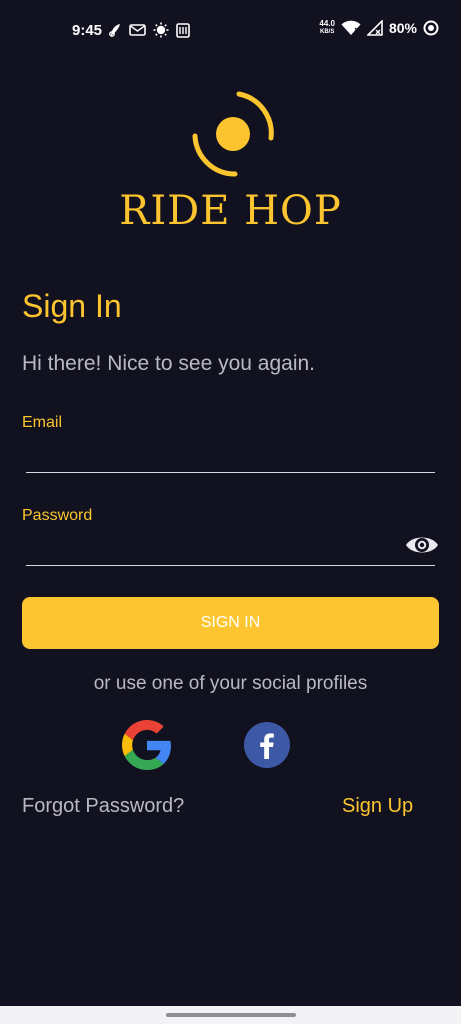 The width and height of the screenshot is (461, 1024). What do you see at coordinates (114, 30) in the screenshot?
I see `app-notification-icon` at bounding box center [114, 30].